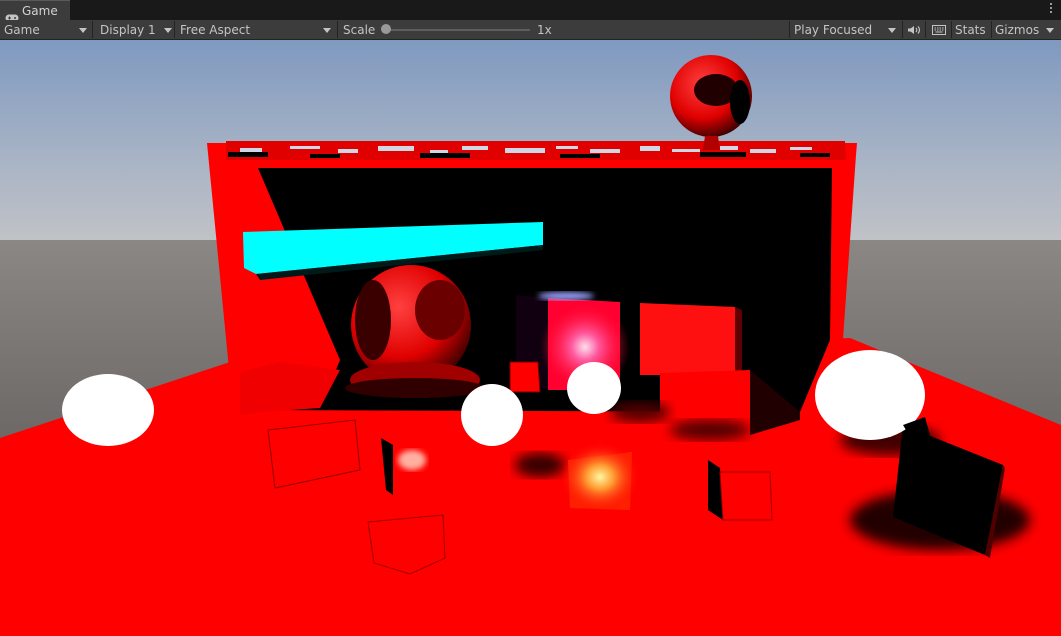 The image size is (1061, 636). What do you see at coordinates (687, 339) in the screenshot?
I see `tall-block-front` at bounding box center [687, 339].